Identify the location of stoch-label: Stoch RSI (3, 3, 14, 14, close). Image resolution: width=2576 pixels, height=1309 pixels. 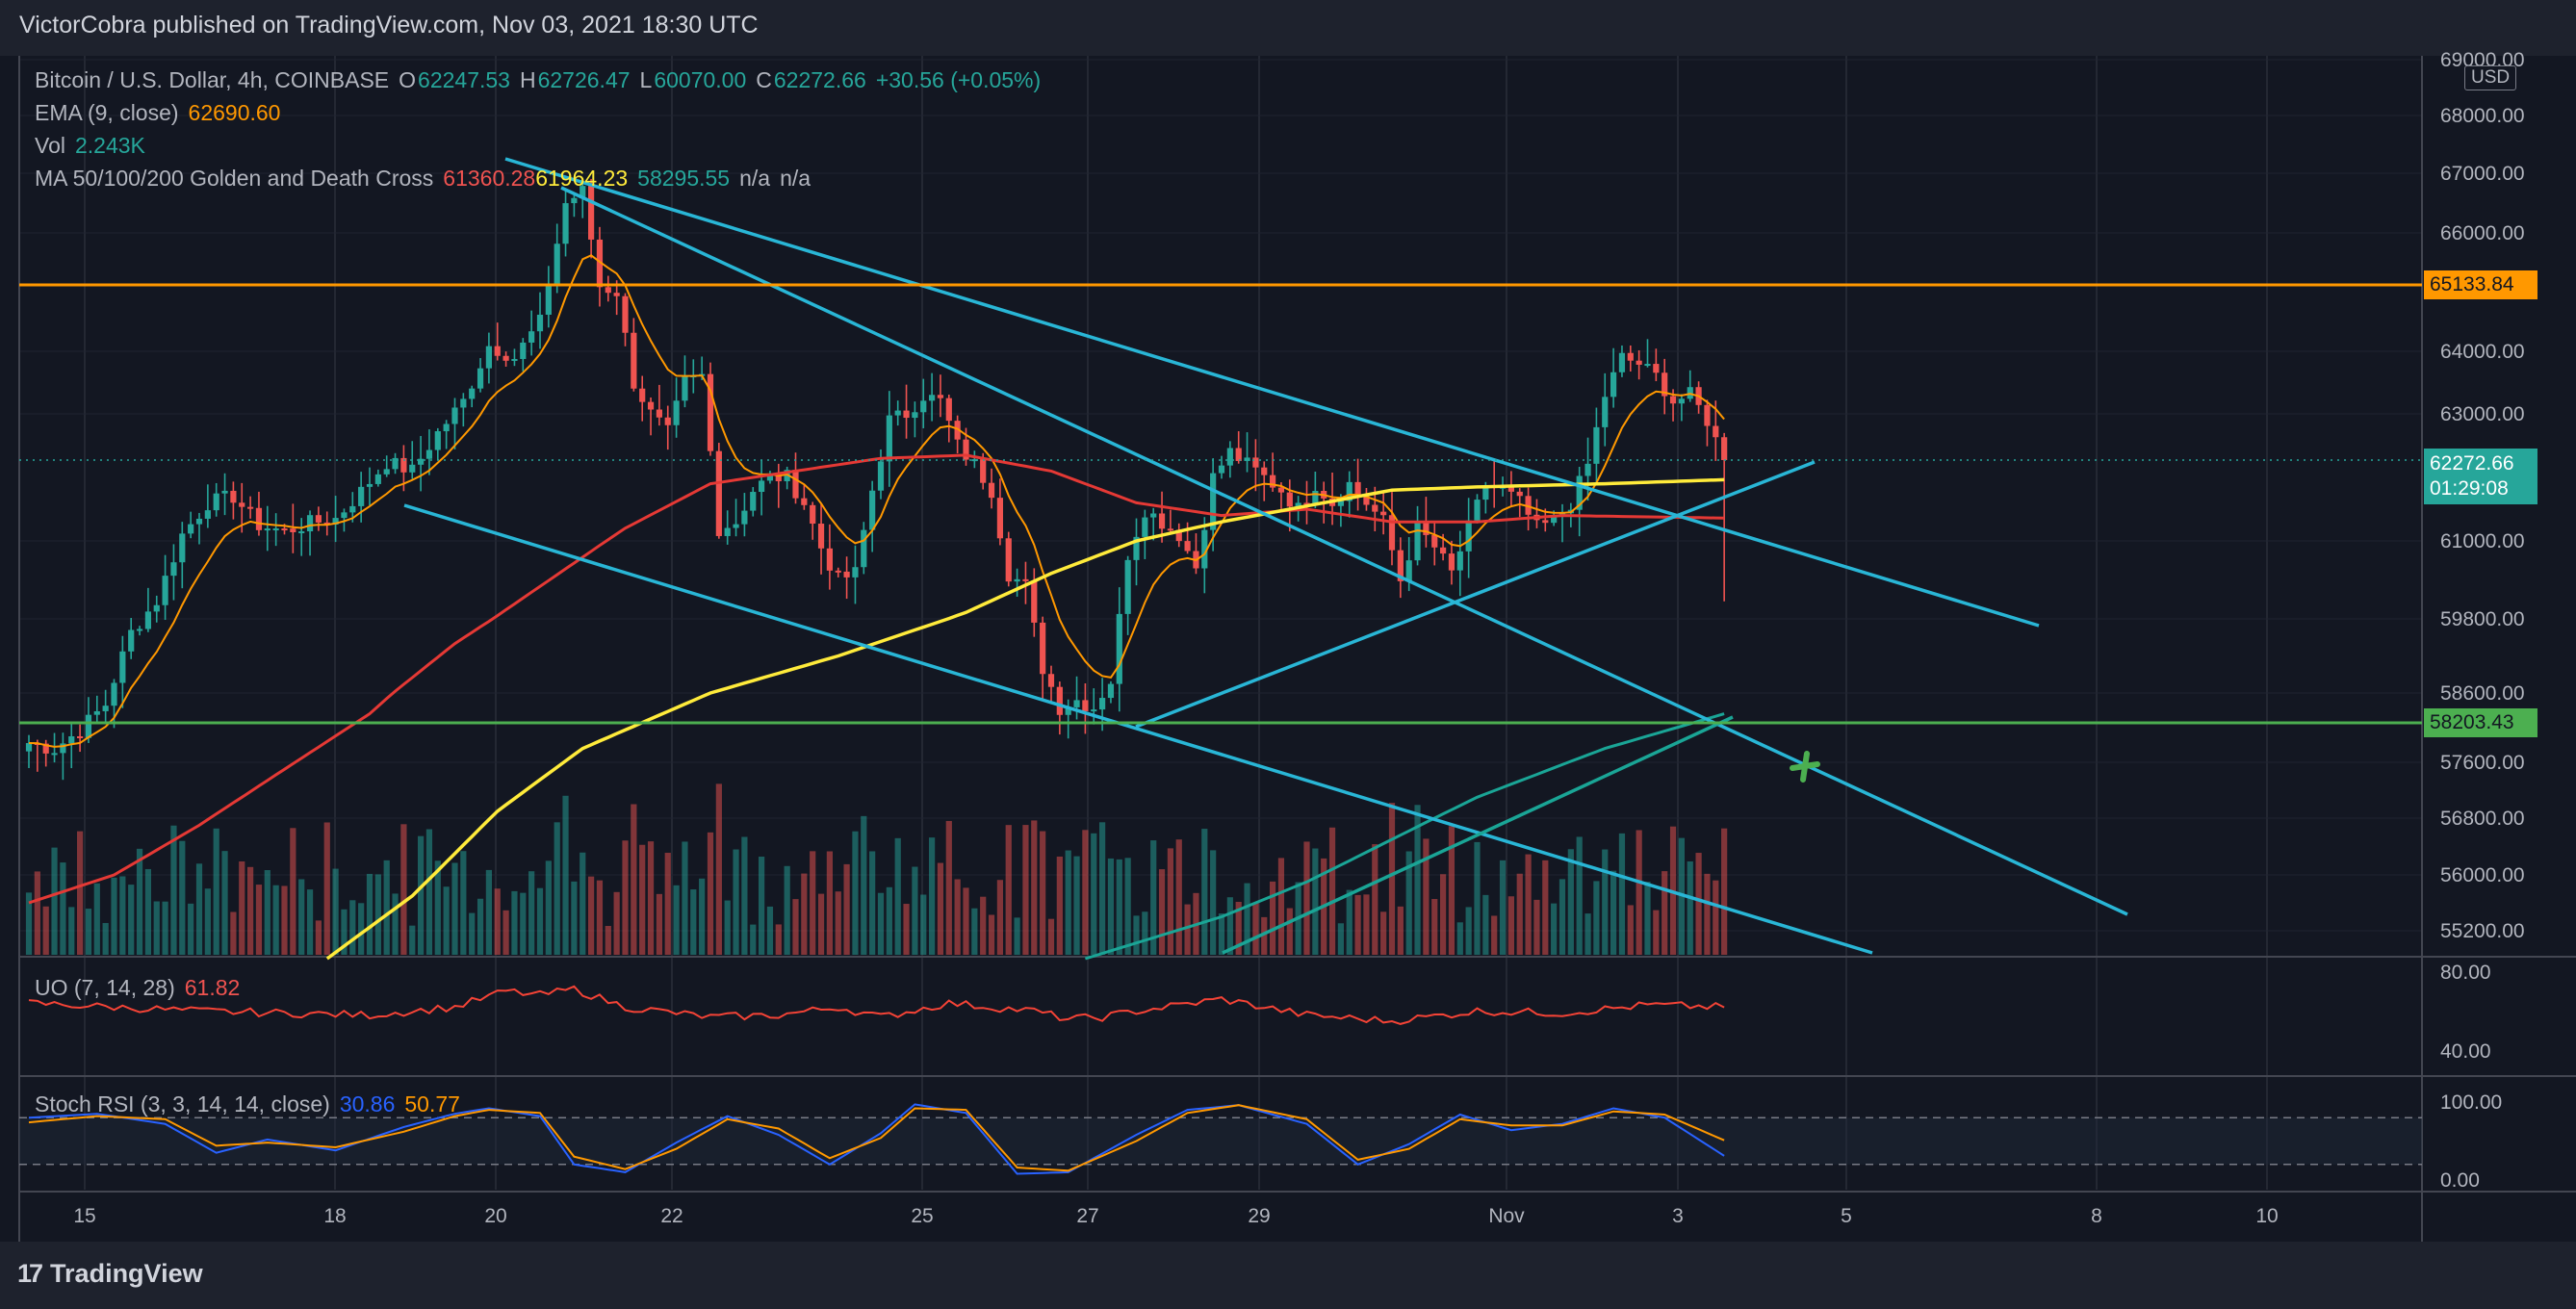
(183, 1103).